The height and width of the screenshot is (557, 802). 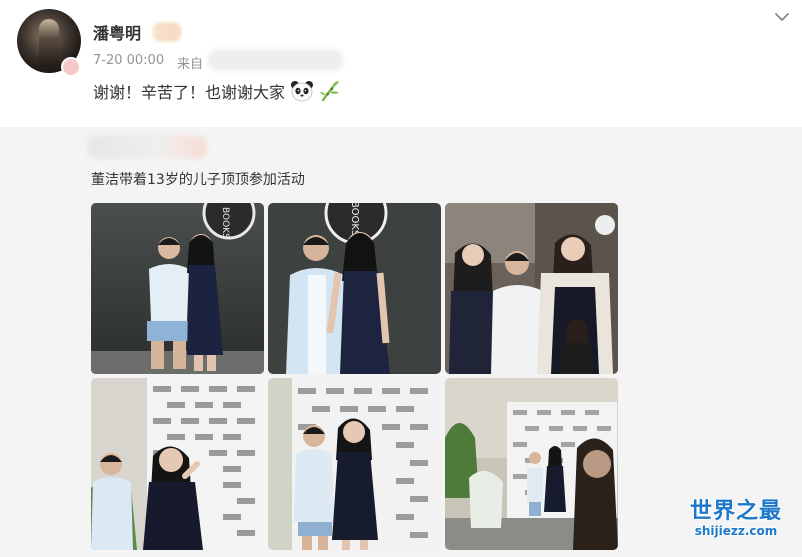 I want to click on post-from-label: 来自, so click(x=190, y=64).